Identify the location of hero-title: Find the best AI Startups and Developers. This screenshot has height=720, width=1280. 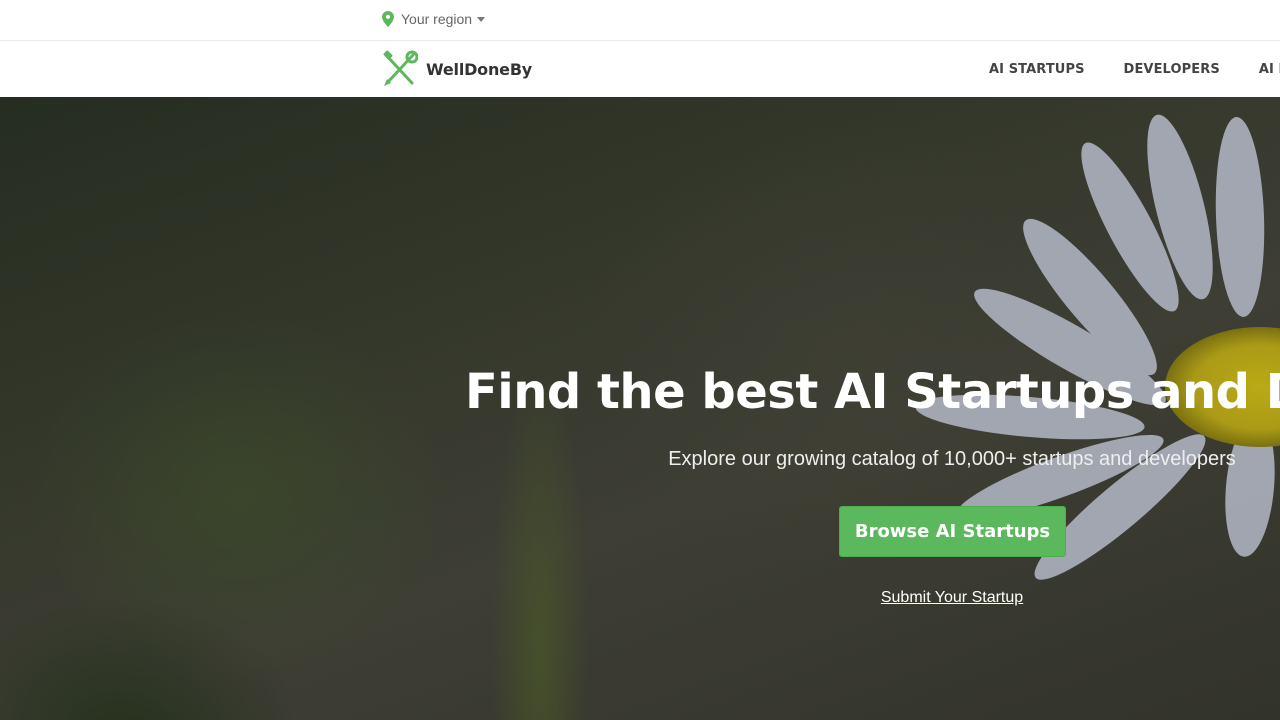
(872, 392).